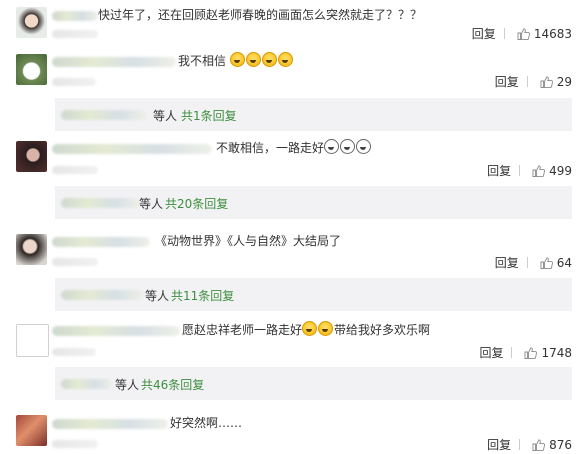  What do you see at coordinates (564, 263) in the screenshot?
I see `like-count: 64` at bounding box center [564, 263].